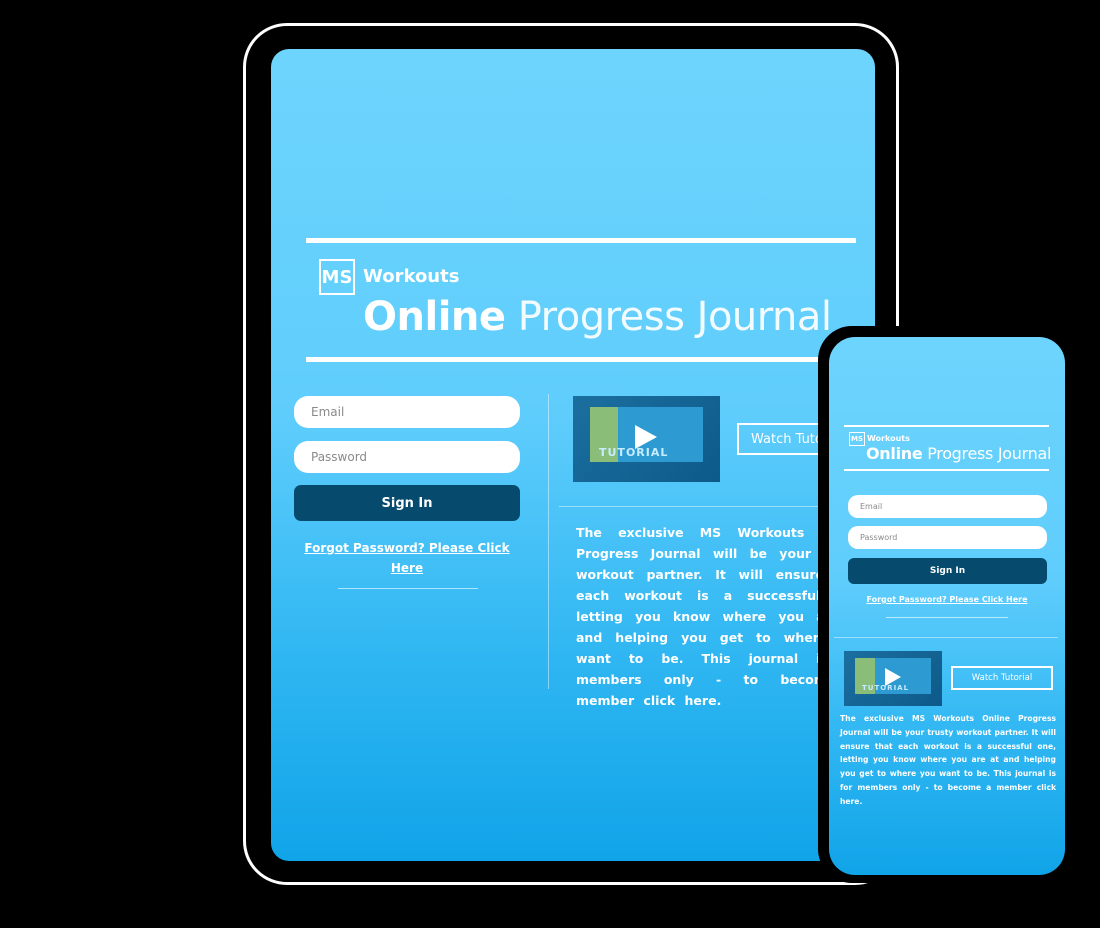 Image resolution: width=1100 pixels, height=928 pixels. What do you see at coordinates (634, 452) in the screenshot?
I see `thumbnail-tag: TUTORIAL` at bounding box center [634, 452].